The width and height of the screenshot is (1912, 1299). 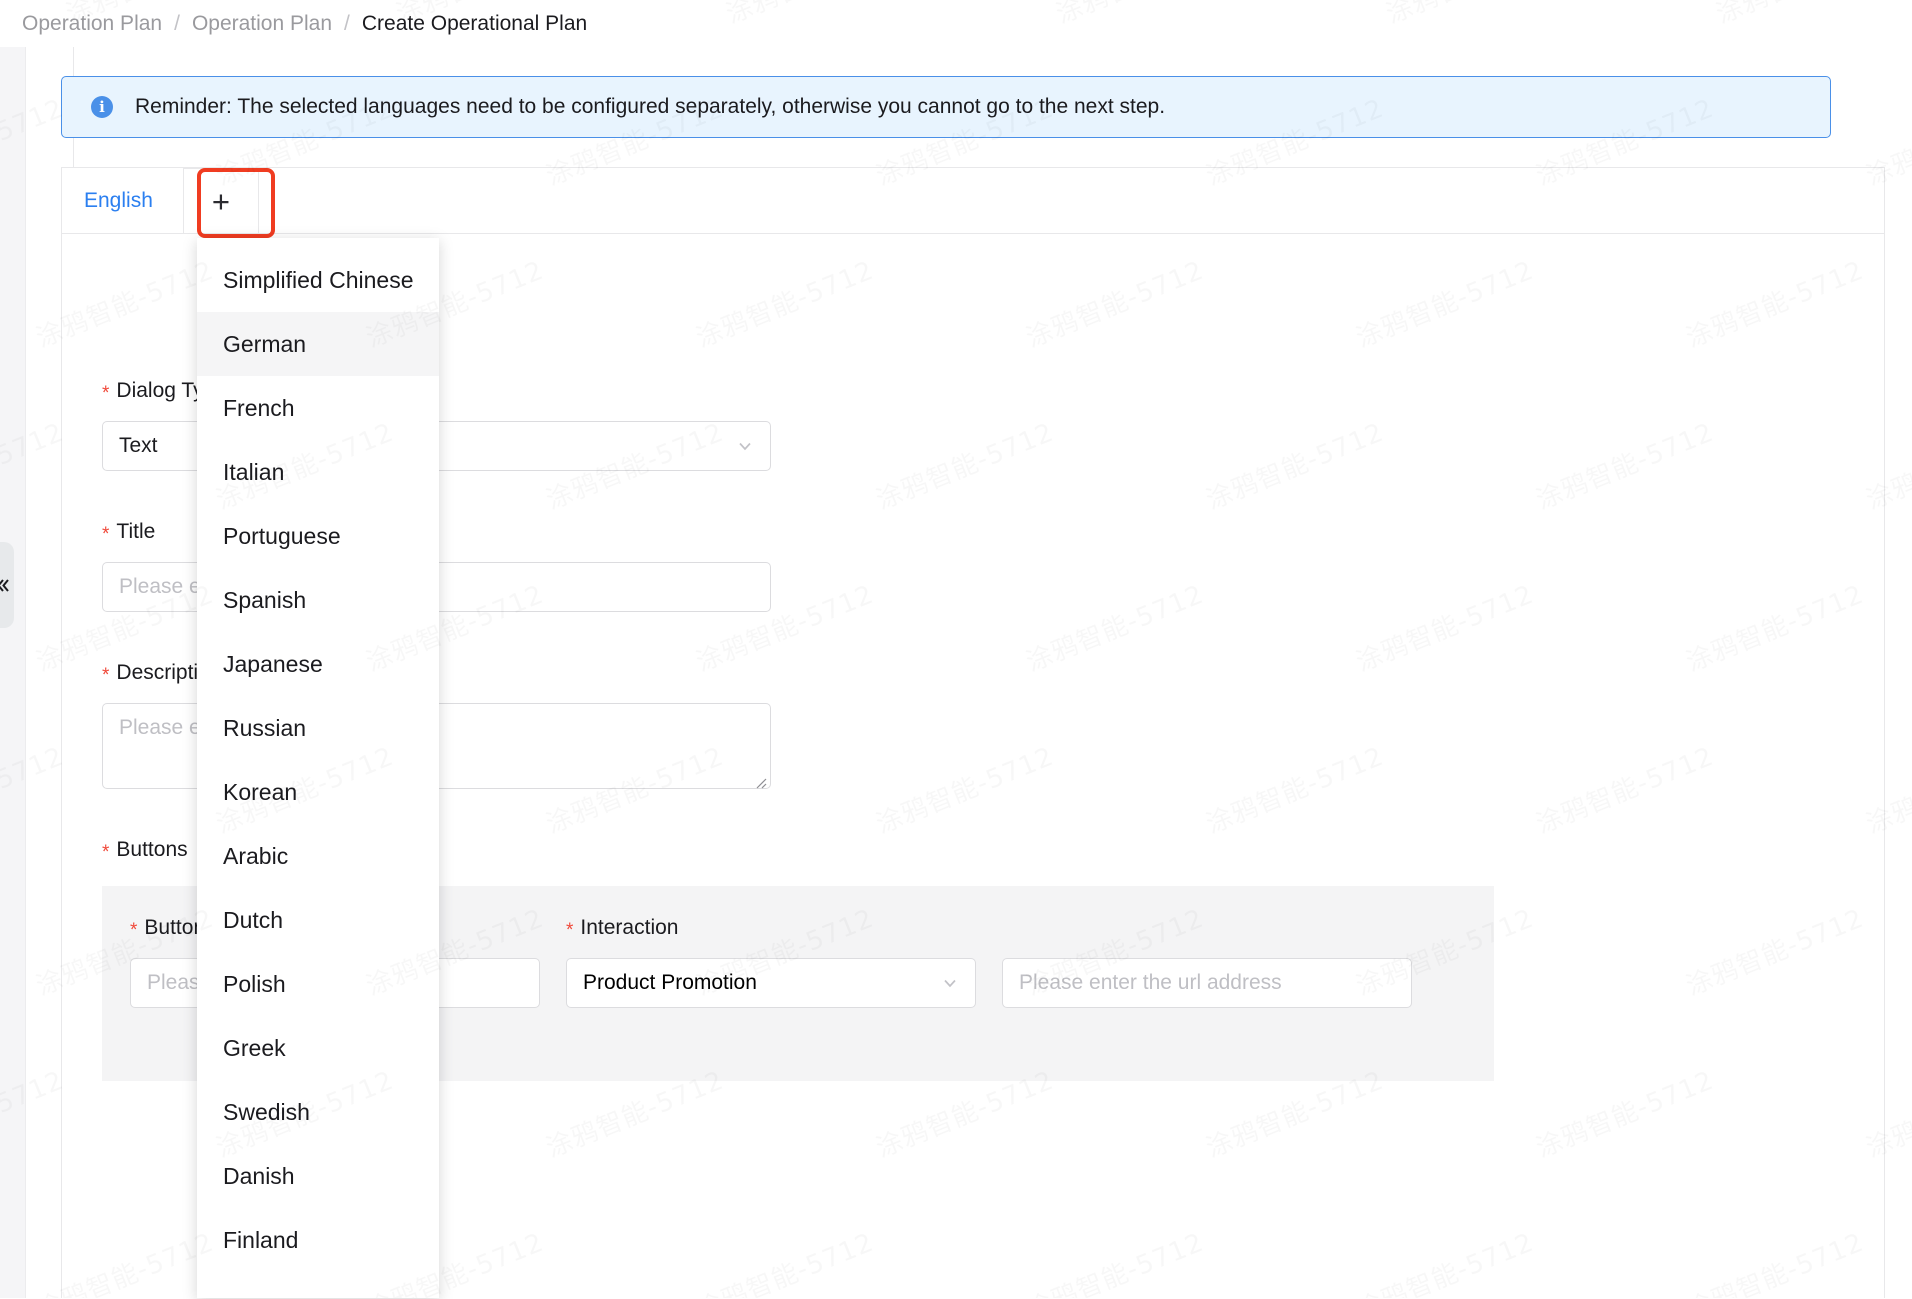 I want to click on url-input: Please enter the url address, so click(x=1207, y=983).